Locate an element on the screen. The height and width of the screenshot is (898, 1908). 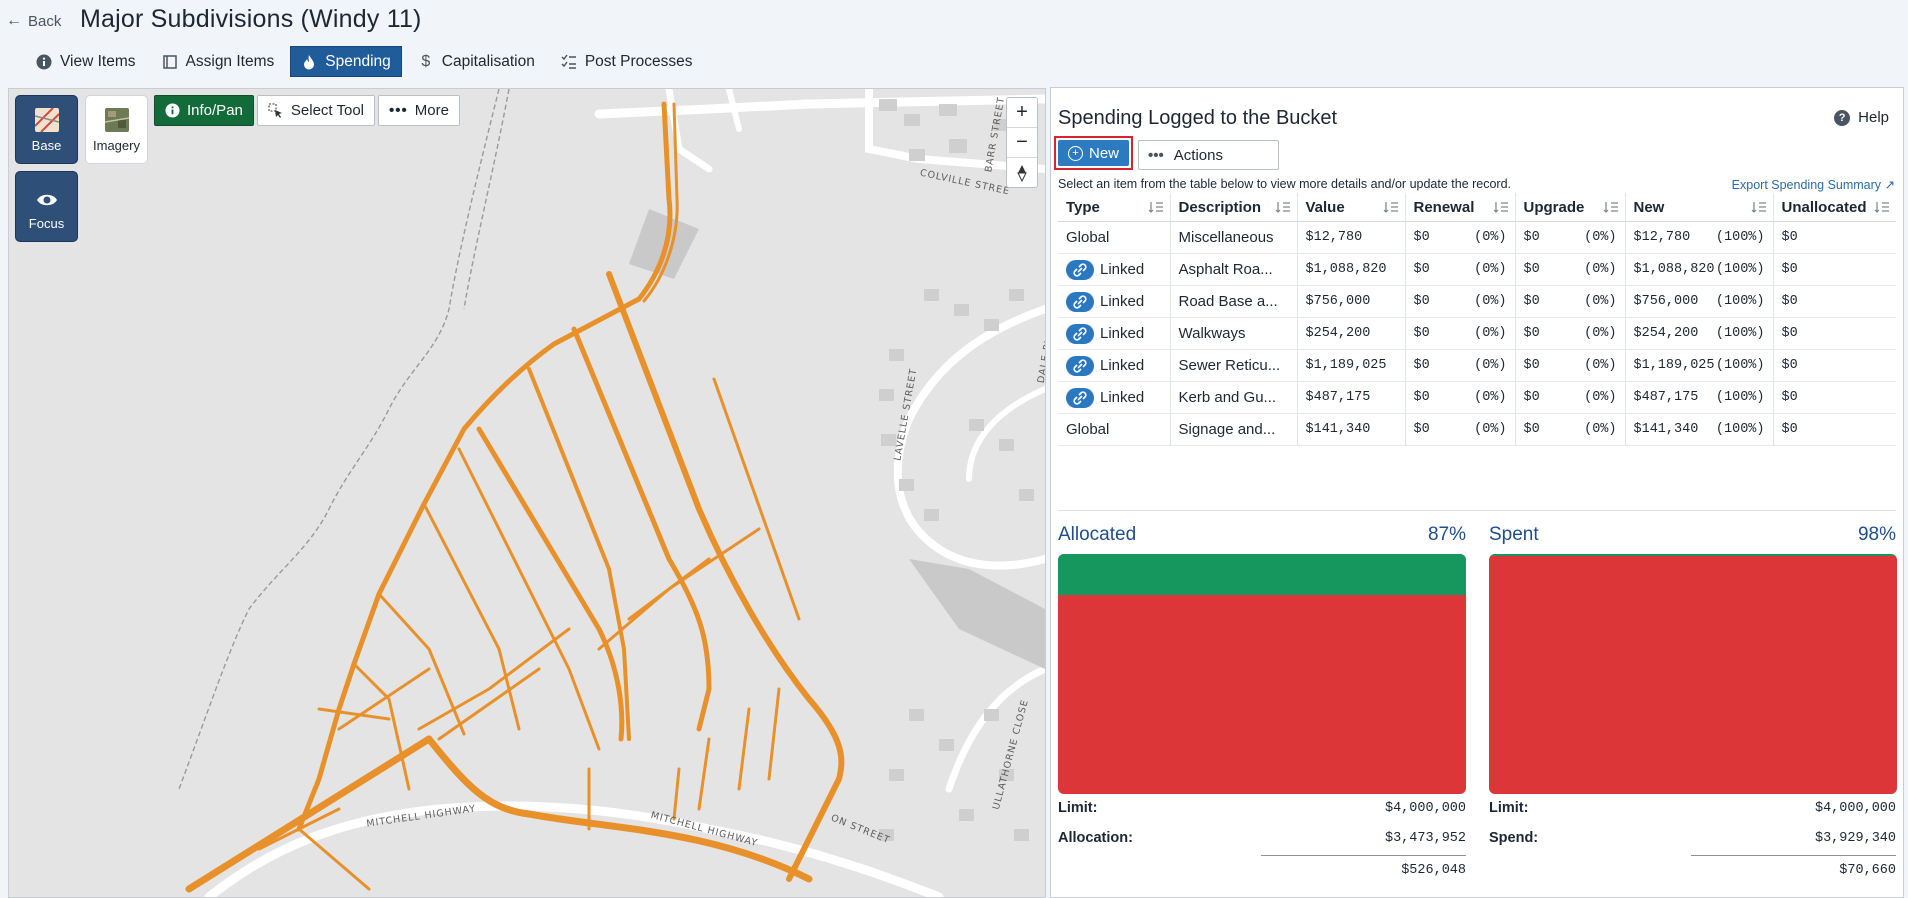
new-button: + New is located at coordinates (1093, 153).